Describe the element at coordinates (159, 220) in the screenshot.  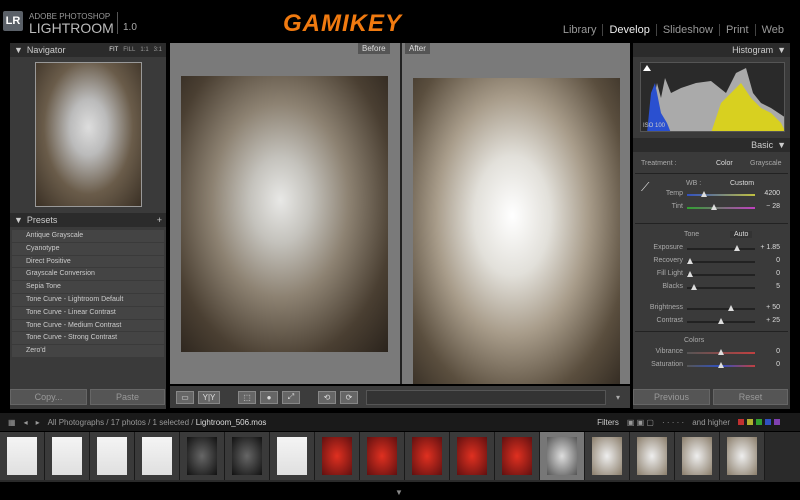
I see `add-preset-icon: +` at that location.